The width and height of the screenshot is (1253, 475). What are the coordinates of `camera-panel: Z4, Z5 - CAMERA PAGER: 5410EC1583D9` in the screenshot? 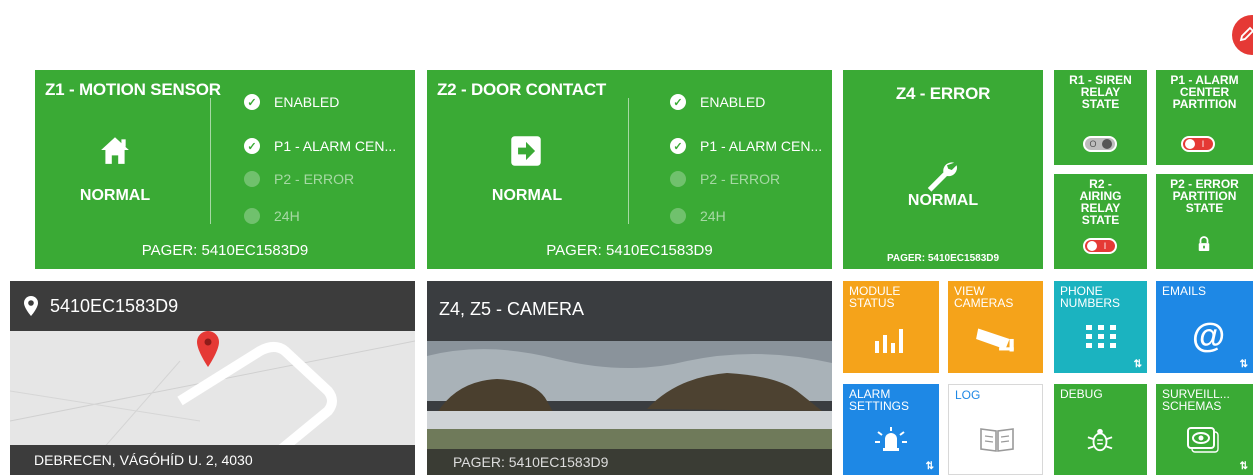 It's located at (629, 378).